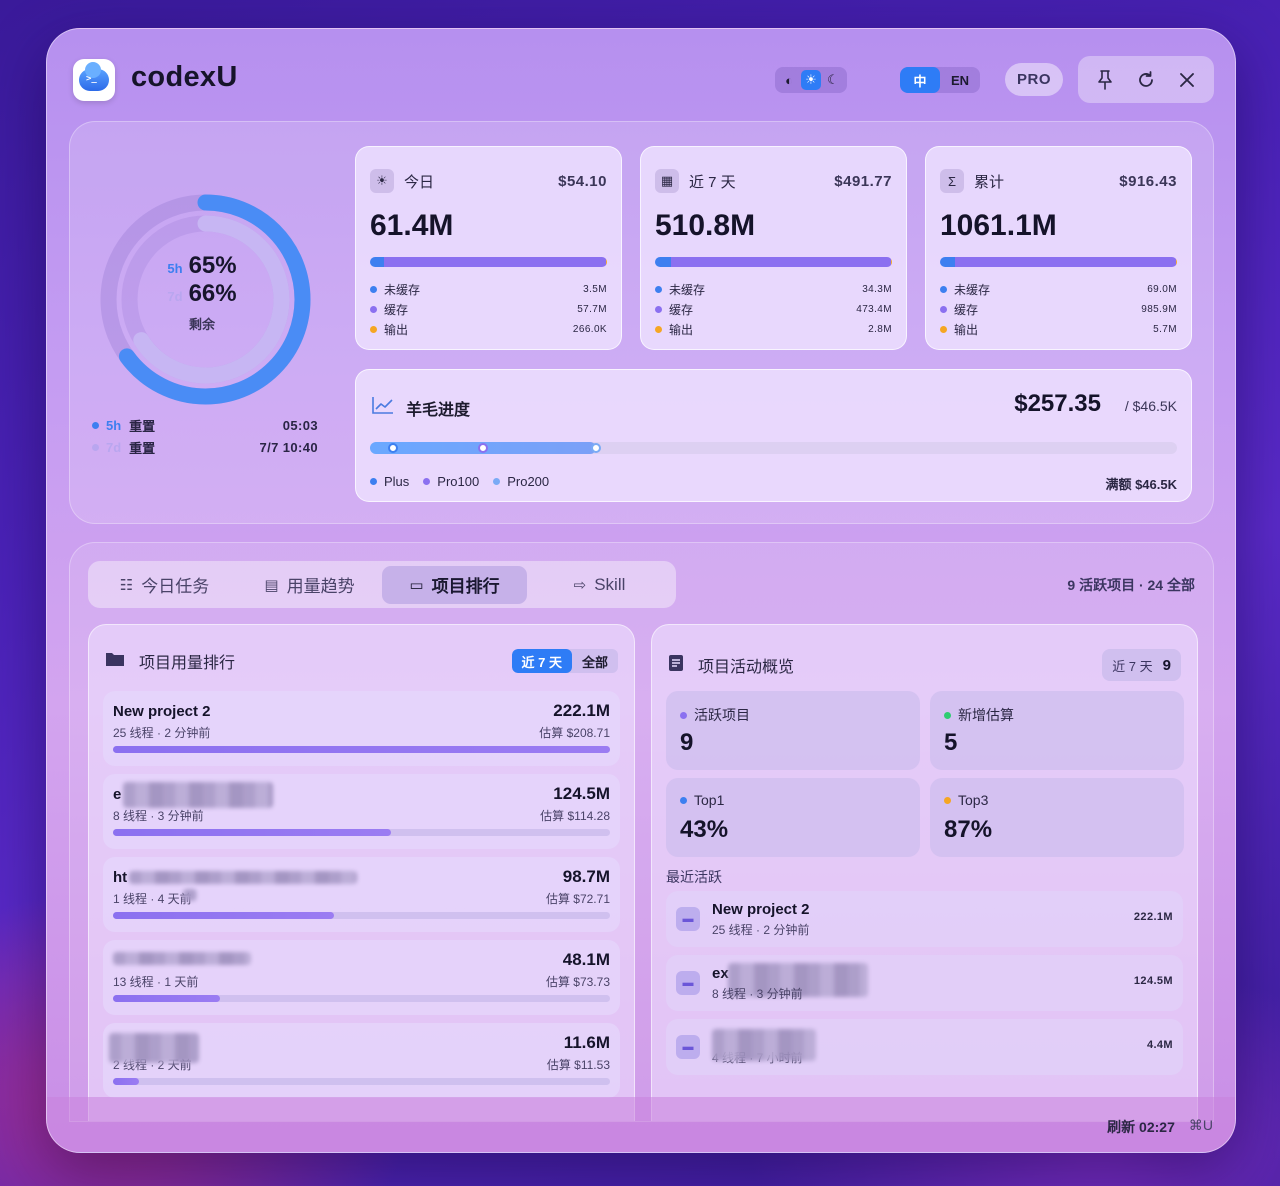 This screenshot has height=1186, width=1280. Describe the element at coordinates (175, 586) in the screenshot. I see `tab-label: 今日任务` at that location.